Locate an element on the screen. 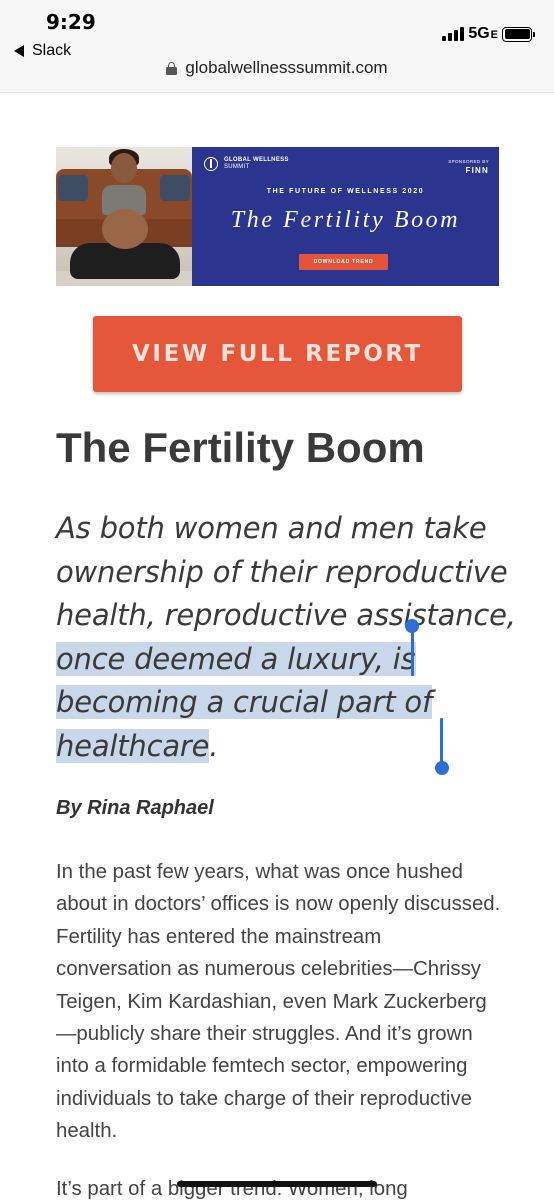  selection-start-caret is located at coordinates (412, 651).